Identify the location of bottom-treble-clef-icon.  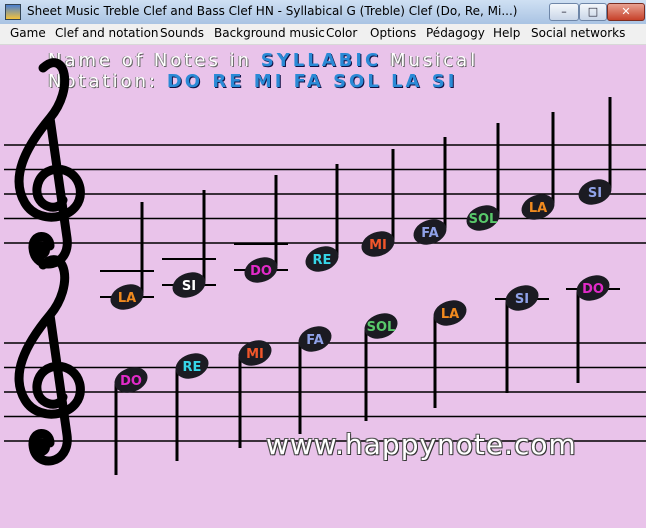
(49, 360).